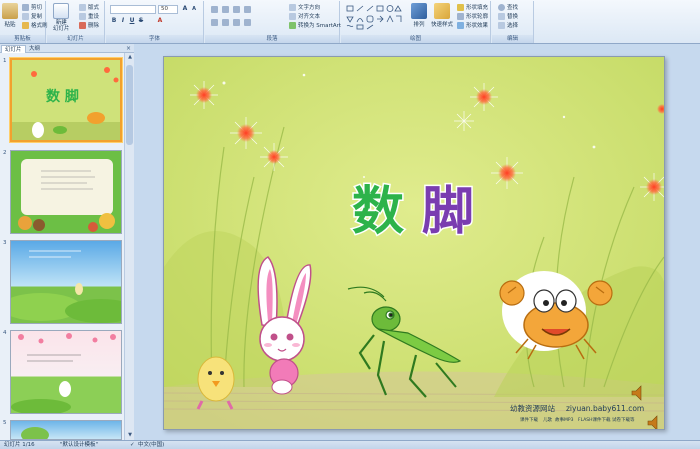 The image size is (700, 449). Describe the element at coordinates (477, 8) in the screenshot. I see `shape-fill-label: 形状填充` at that location.